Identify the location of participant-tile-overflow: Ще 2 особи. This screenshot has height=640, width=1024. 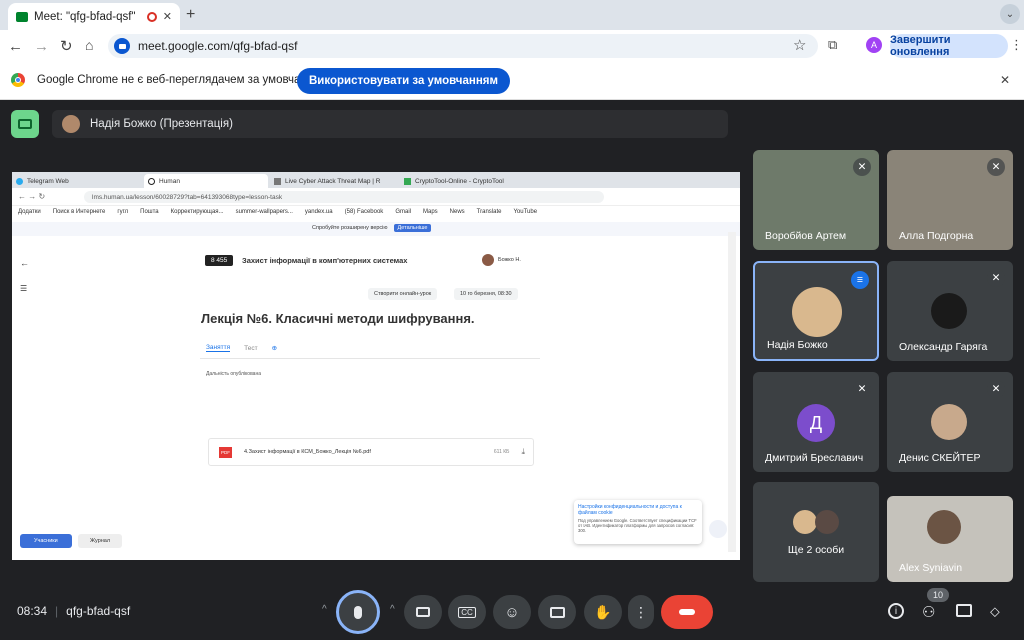
(816, 532).